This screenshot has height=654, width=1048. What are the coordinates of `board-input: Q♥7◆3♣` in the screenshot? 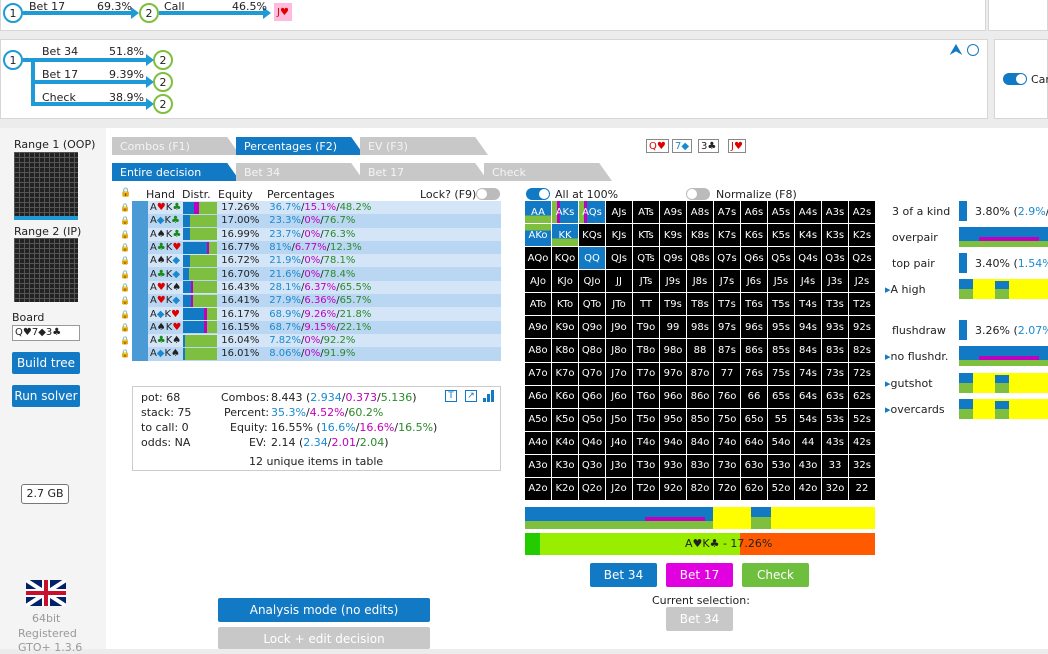 It's located at (46, 333).